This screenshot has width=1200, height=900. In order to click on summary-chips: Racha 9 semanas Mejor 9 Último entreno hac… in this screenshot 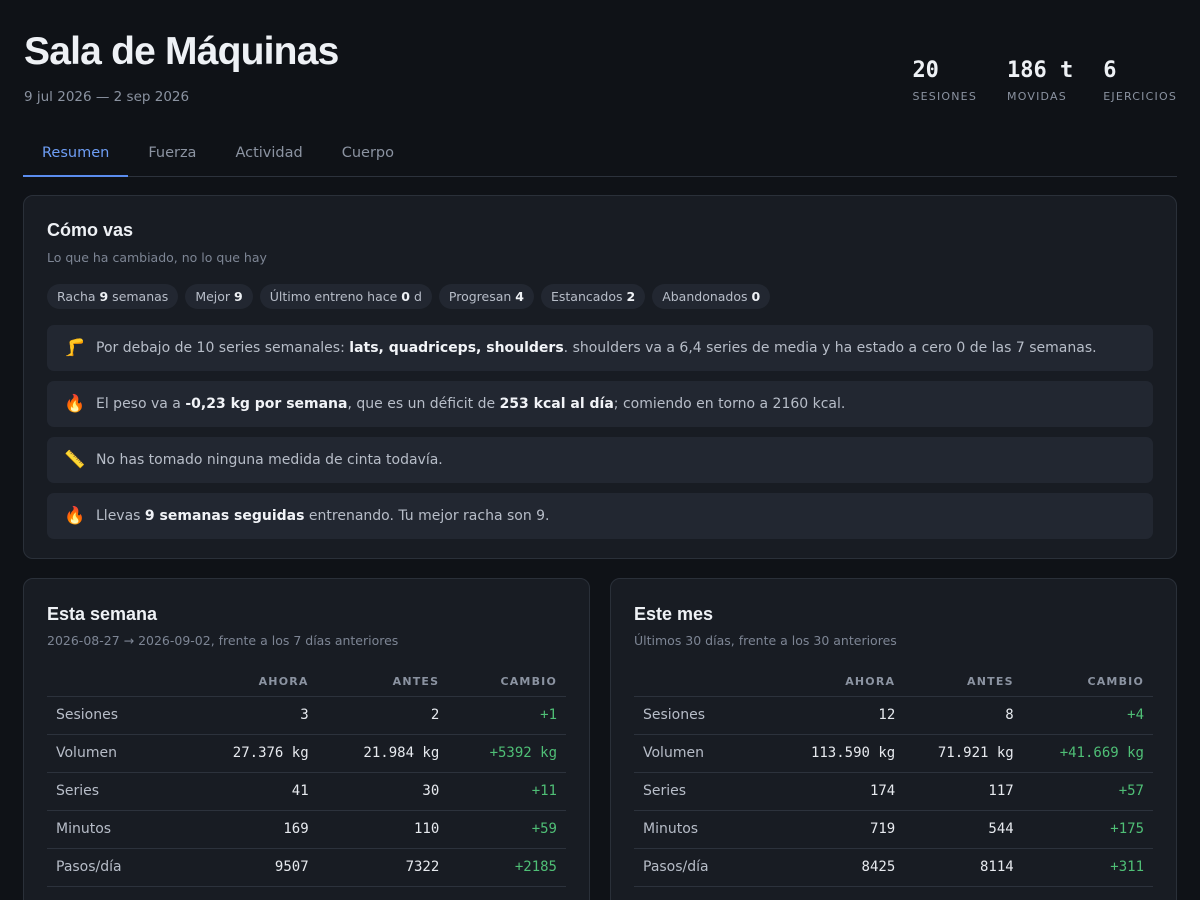, I will do `click(409, 296)`.